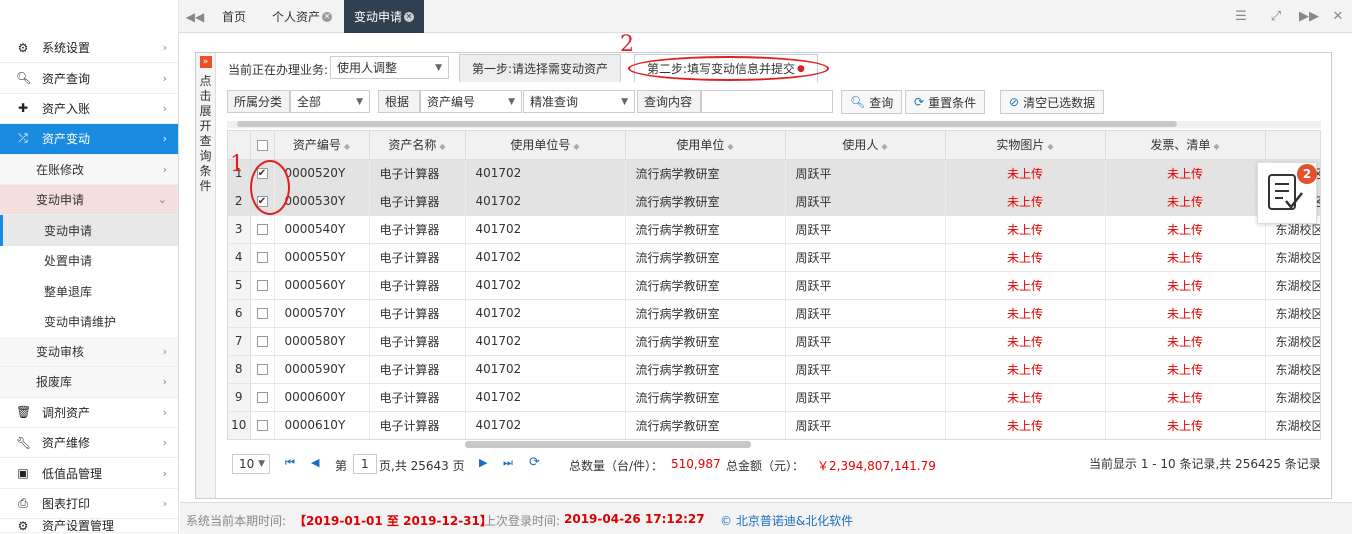  Describe the element at coordinates (315, 462) in the screenshot. I see `prev-page-icon: ◀` at that location.